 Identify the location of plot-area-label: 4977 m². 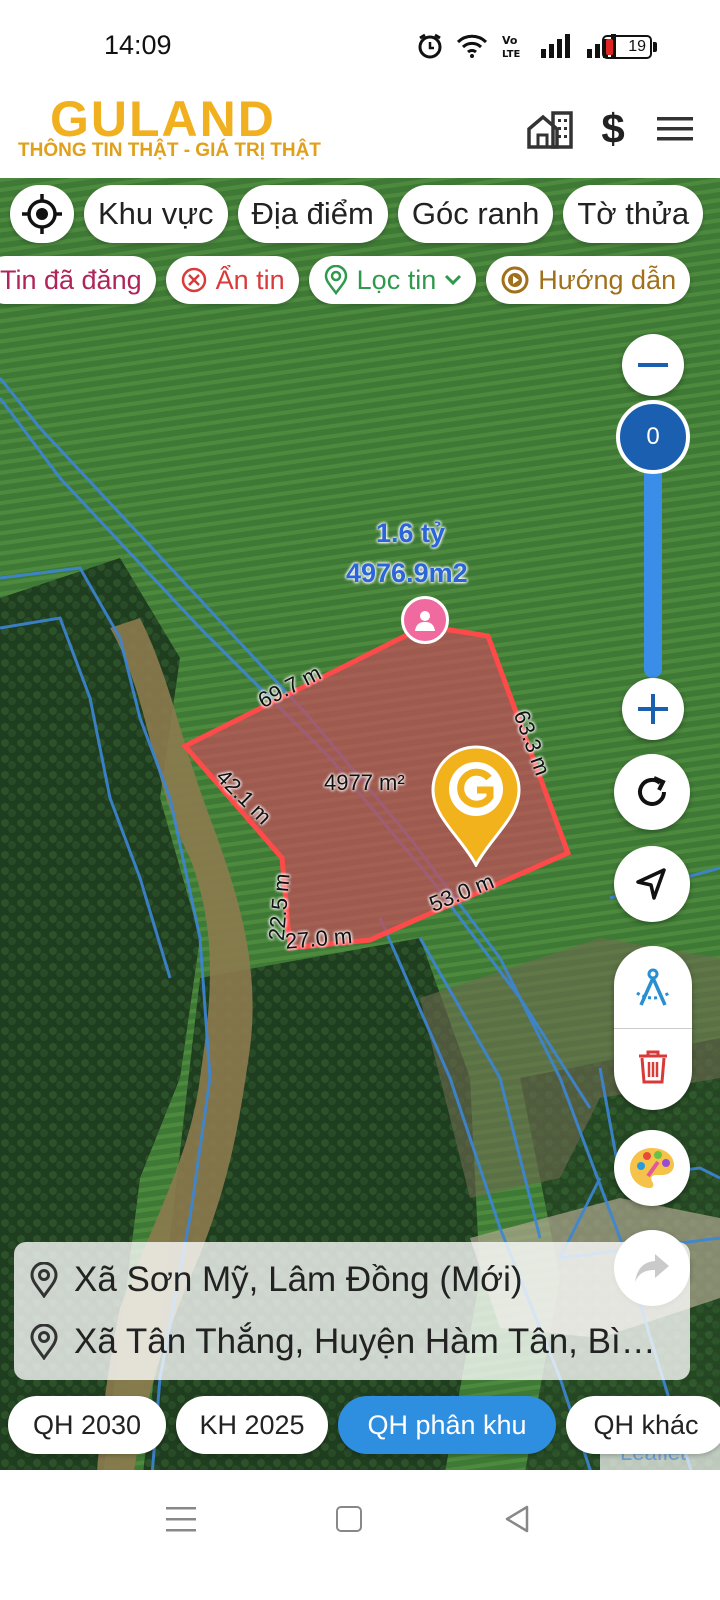
(364, 782).